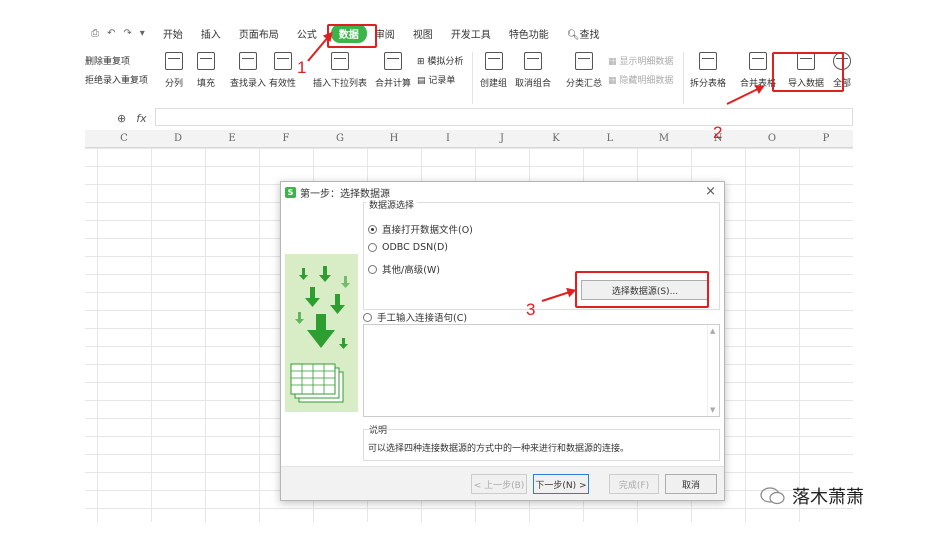  I want to click on validity-label: 有效性, so click(283, 84).